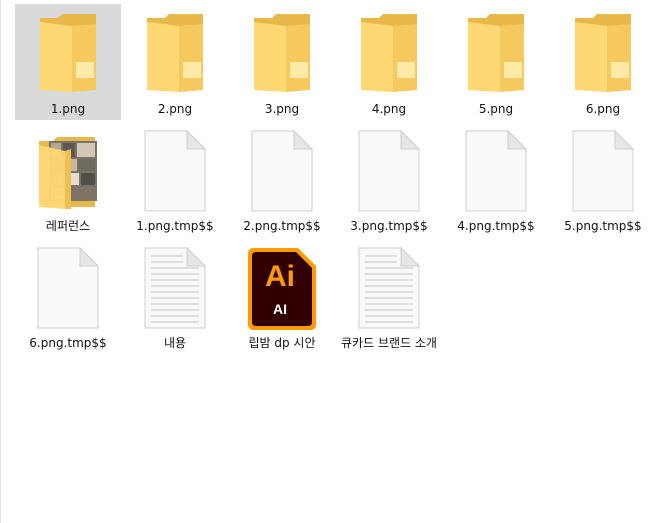 The width and height of the screenshot is (665, 523). I want to click on file-item: 2.png.tmp$$, so click(282, 179).